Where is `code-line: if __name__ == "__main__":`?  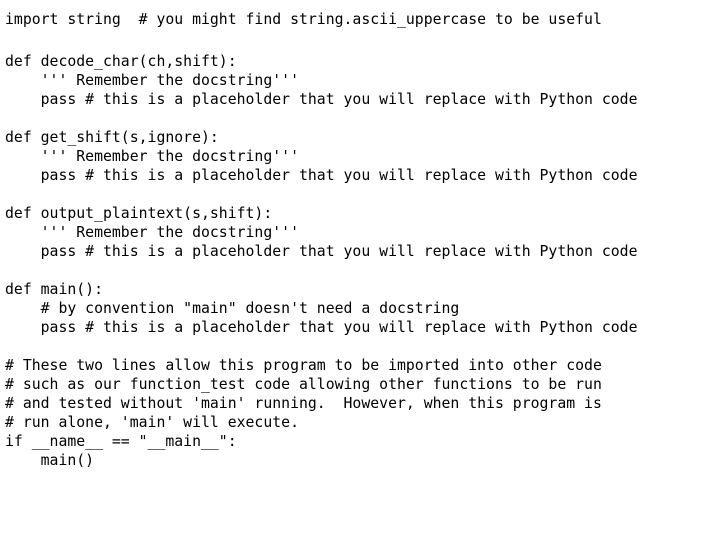
code-line: if __name__ == "__main__": is located at coordinates (121, 441).